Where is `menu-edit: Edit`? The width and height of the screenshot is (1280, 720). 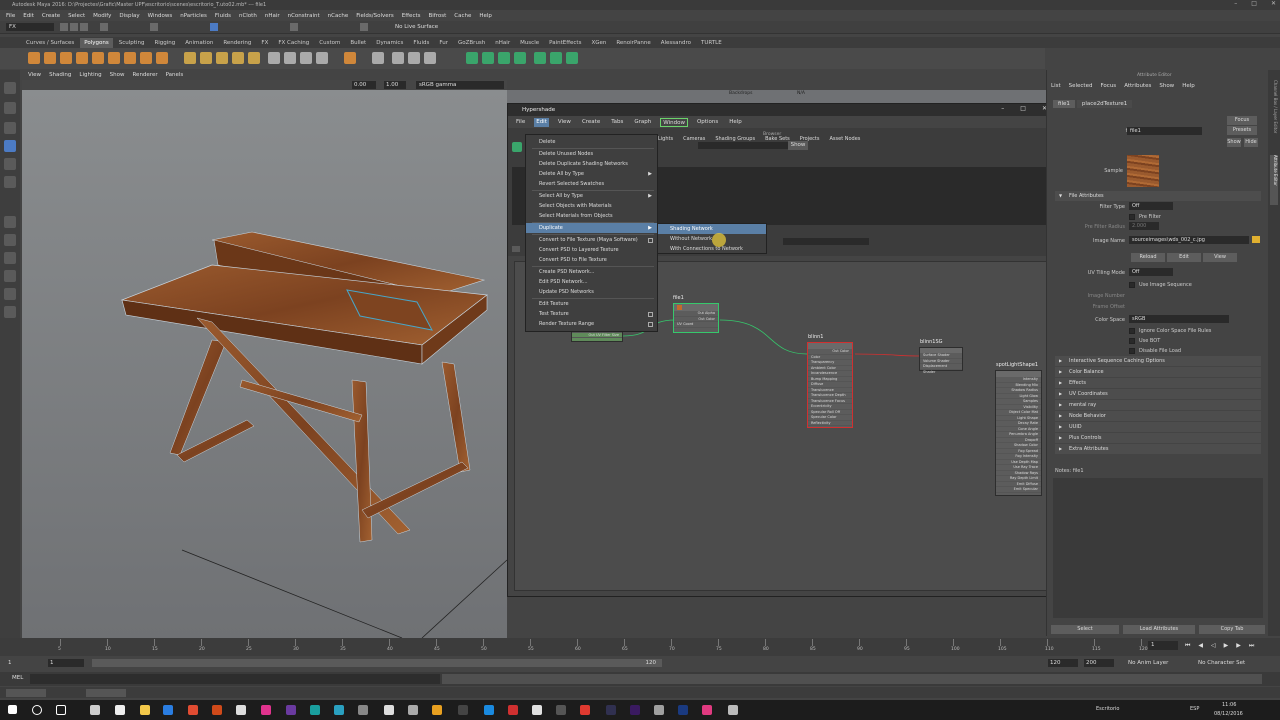 menu-edit: Edit is located at coordinates (28, 16).